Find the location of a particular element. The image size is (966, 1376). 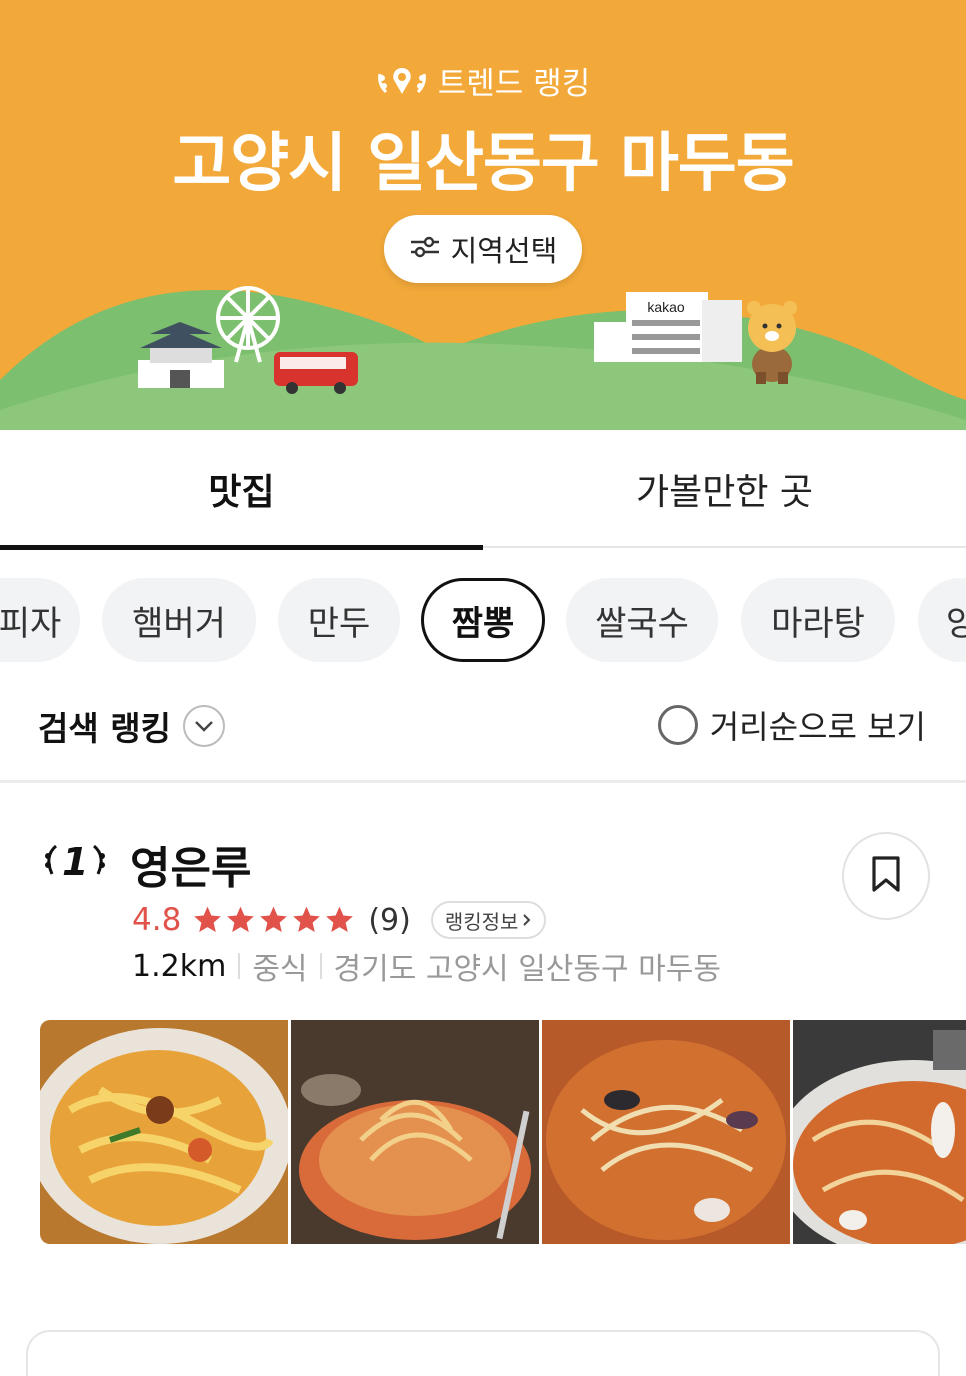

distance-sort-label: 거리순으로 보기 is located at coordinates (817, 727).